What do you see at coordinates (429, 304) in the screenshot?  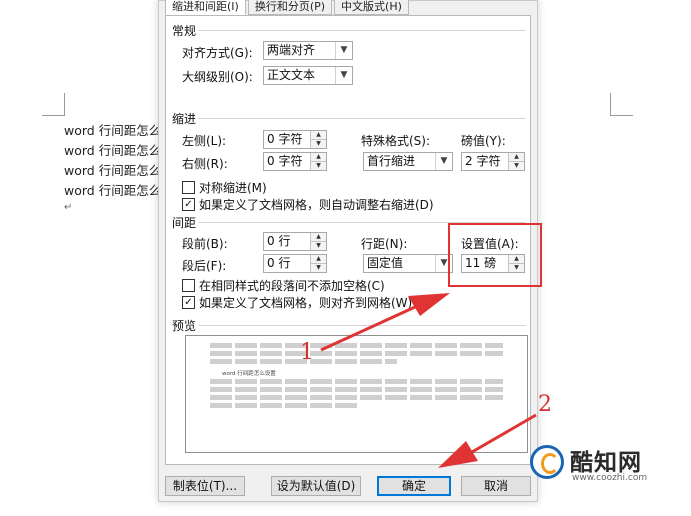 I see `arrow-1-head` at bounding box center [429, 304].